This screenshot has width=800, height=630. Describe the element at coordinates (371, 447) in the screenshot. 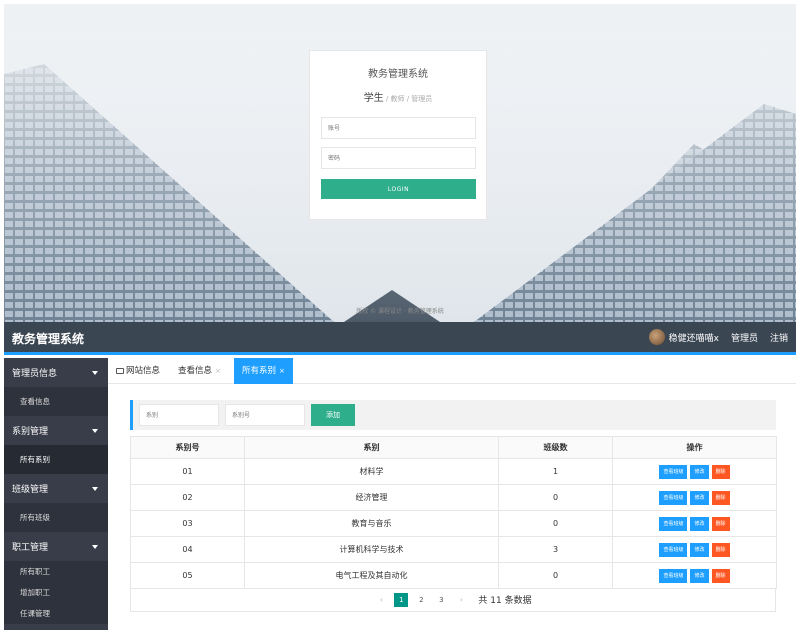

I see `column-header: 系别` at that location.